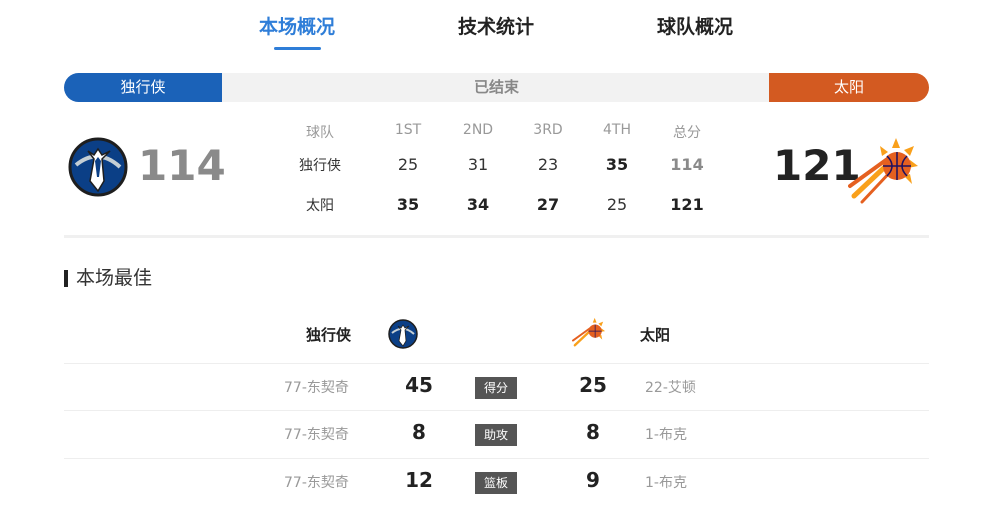 This screenshot has height=528, width=1000. I want to click on column-header: 4TH, so click(617, 130).